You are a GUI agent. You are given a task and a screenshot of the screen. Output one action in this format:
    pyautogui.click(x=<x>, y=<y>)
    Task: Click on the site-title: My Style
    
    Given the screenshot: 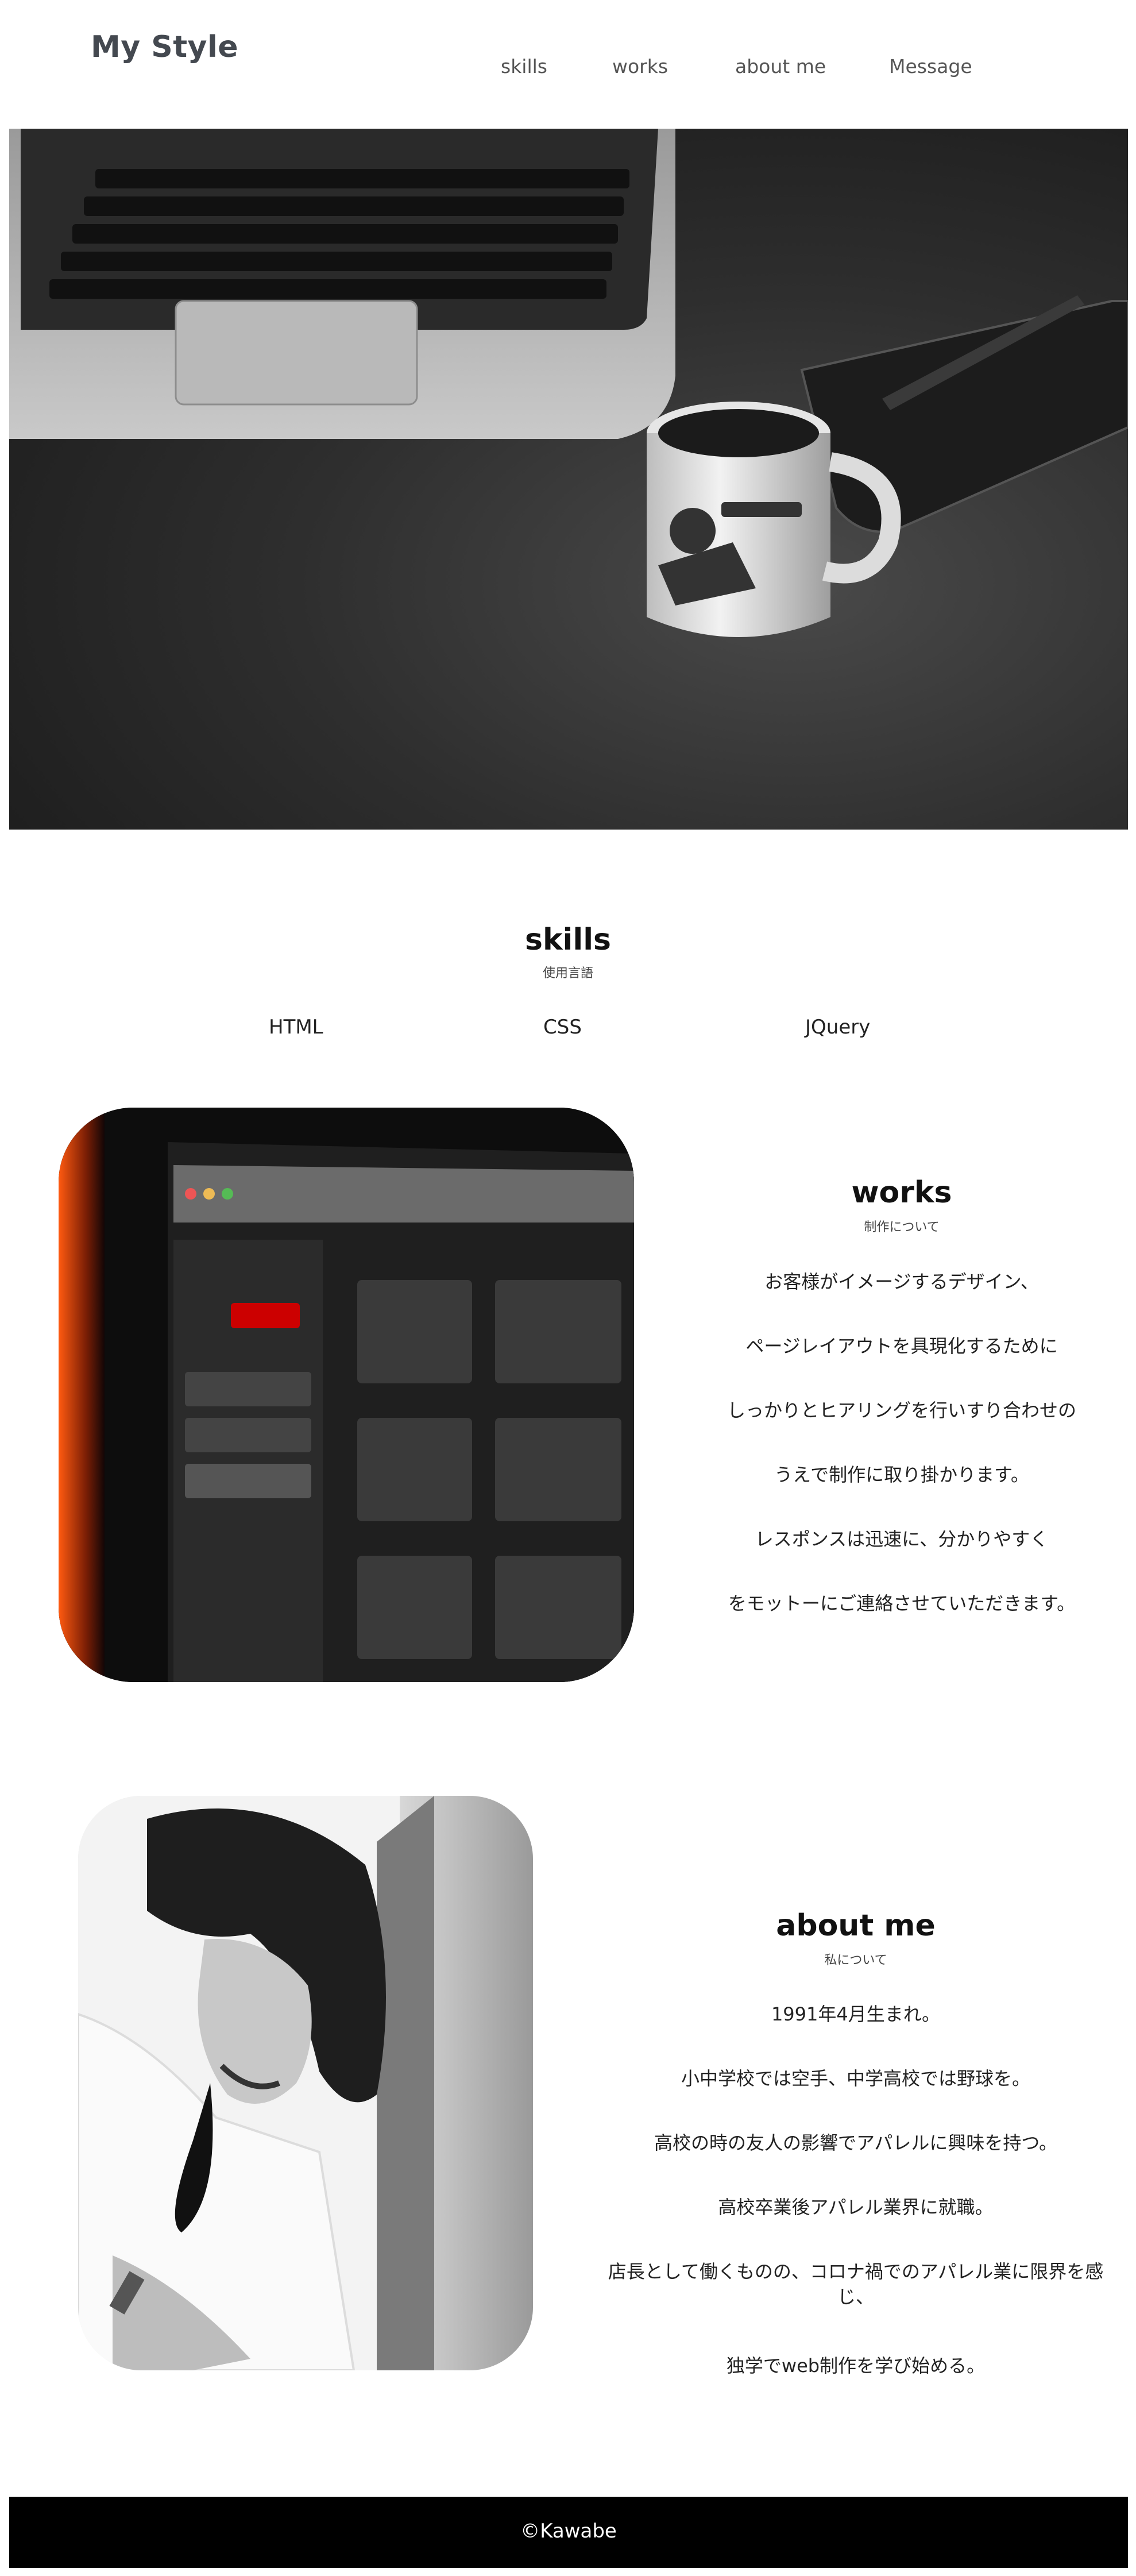 What is the action you would take?
    pyautogui.click(x=164, y=47)
    